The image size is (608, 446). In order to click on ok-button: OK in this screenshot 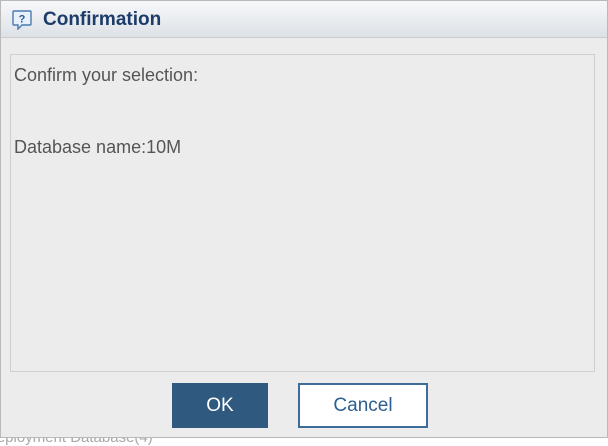, I will do `click(220, 405)`.